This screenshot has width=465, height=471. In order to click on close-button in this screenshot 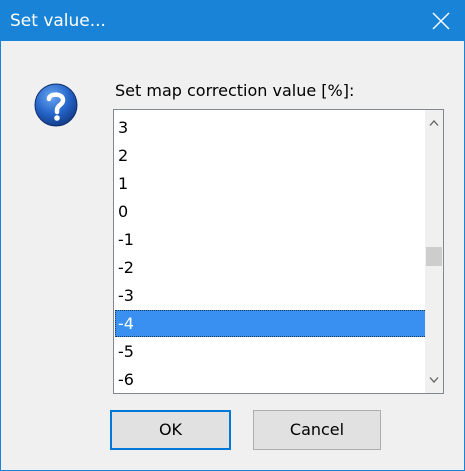, I will do `click(441, 21)`.